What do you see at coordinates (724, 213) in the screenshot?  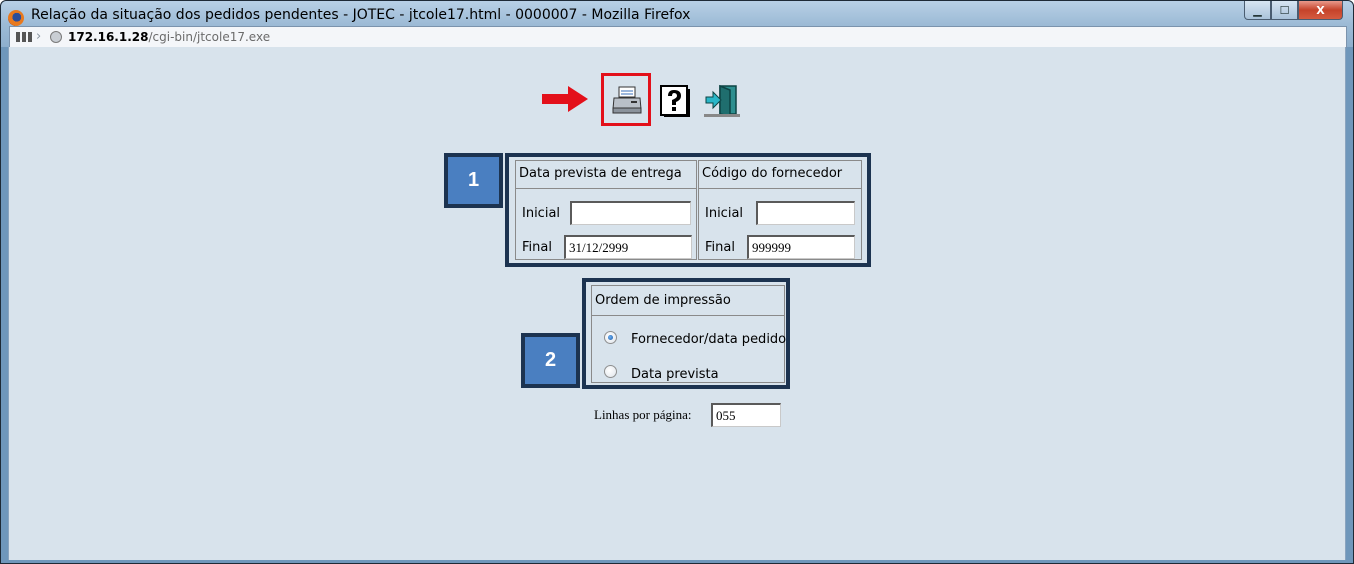 I see `supplier-initial-label: Inicial` at bounding box center [724, 213].